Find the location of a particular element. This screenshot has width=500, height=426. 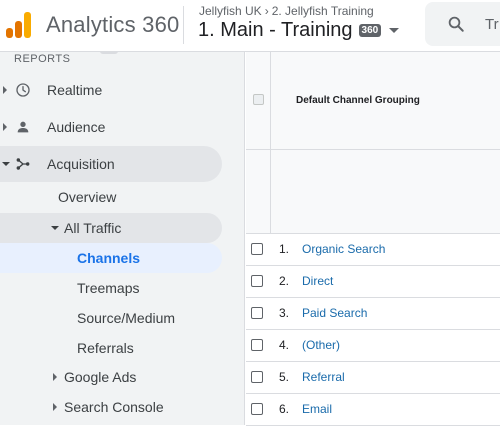

channel-link: (Other) is located at coordinates (321, 345).